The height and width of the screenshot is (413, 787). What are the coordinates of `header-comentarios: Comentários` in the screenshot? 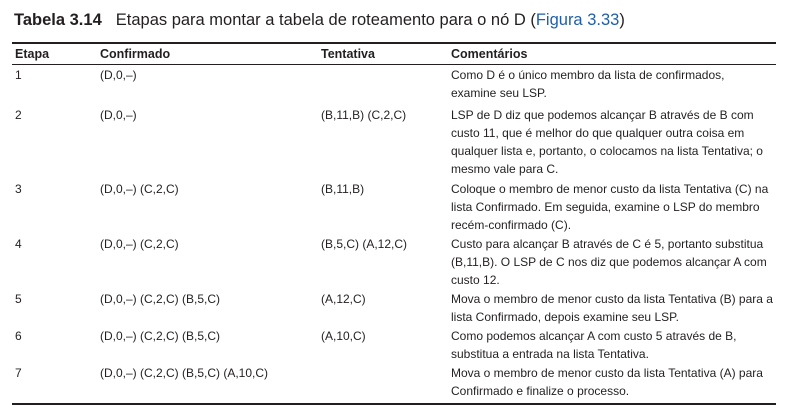 It's located at (489, 54).